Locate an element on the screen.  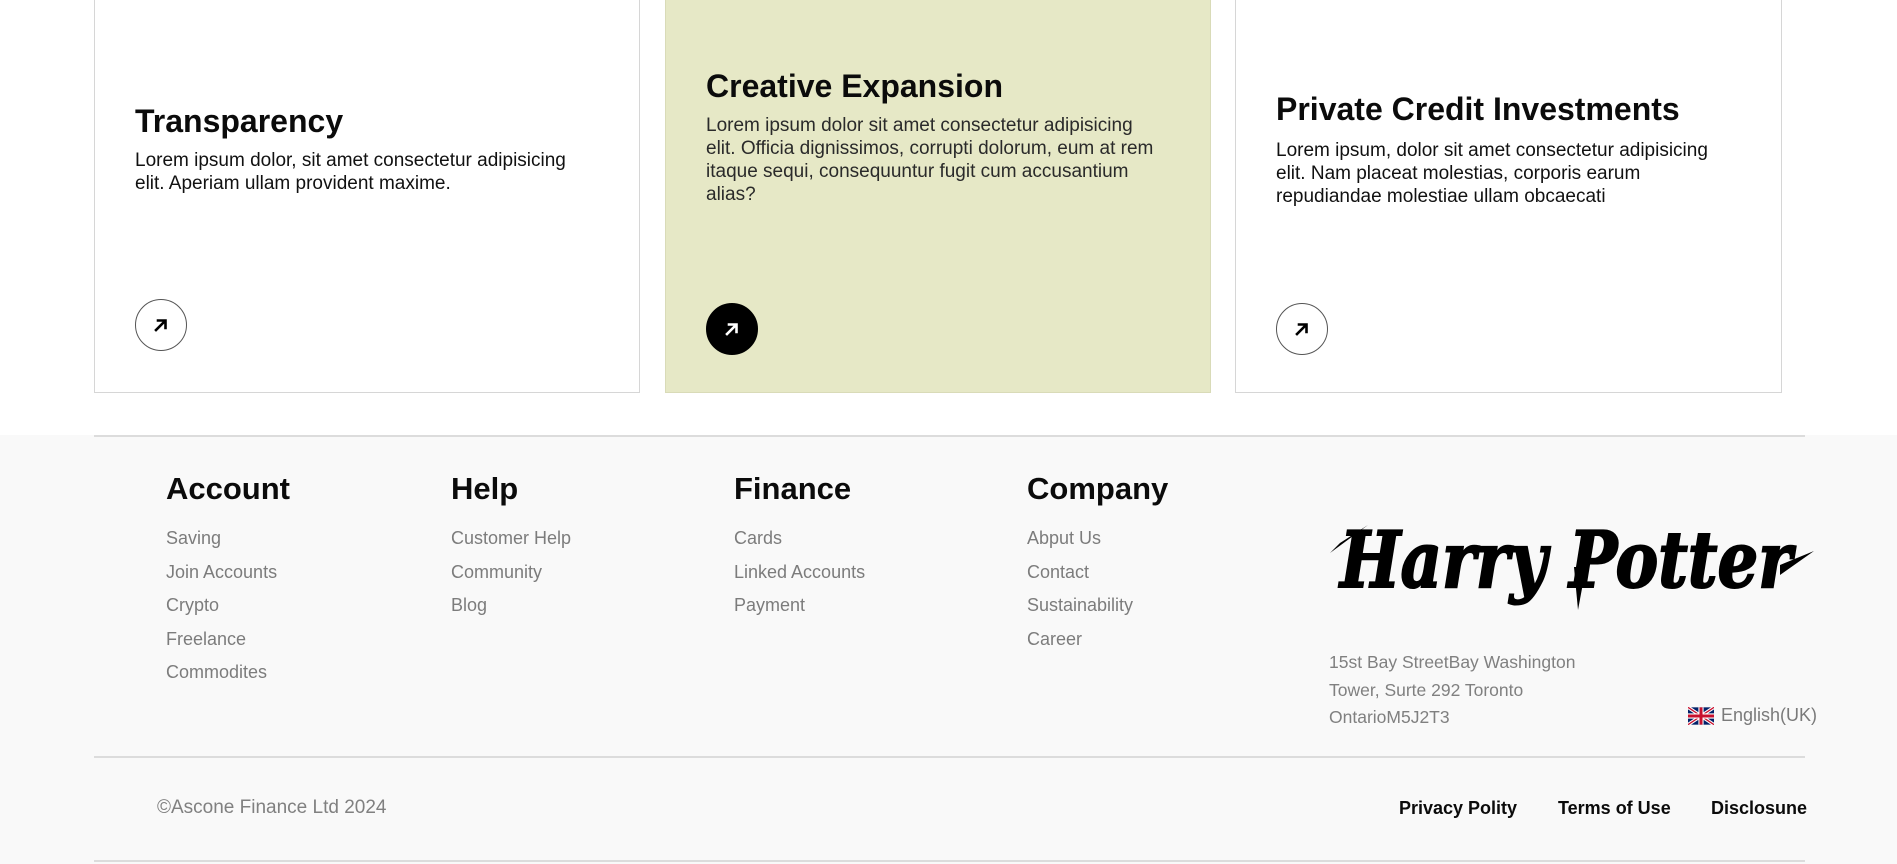
footer-link: Contact is located at coordinates (1097, 578).